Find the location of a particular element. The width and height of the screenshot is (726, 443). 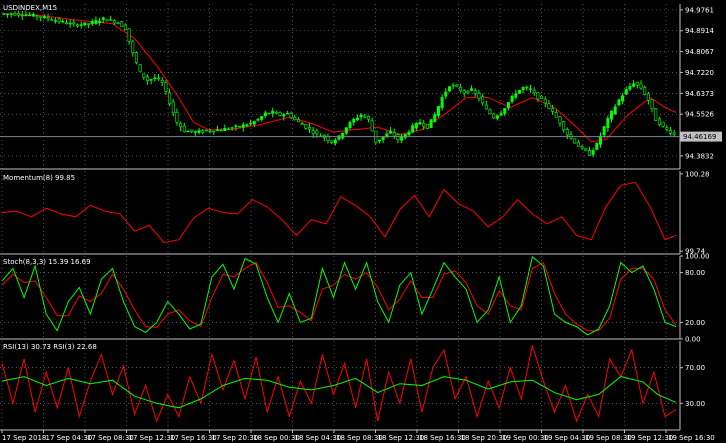

x-tick-label: 19 Sep 00:30 is located at coordinates (525, 438).